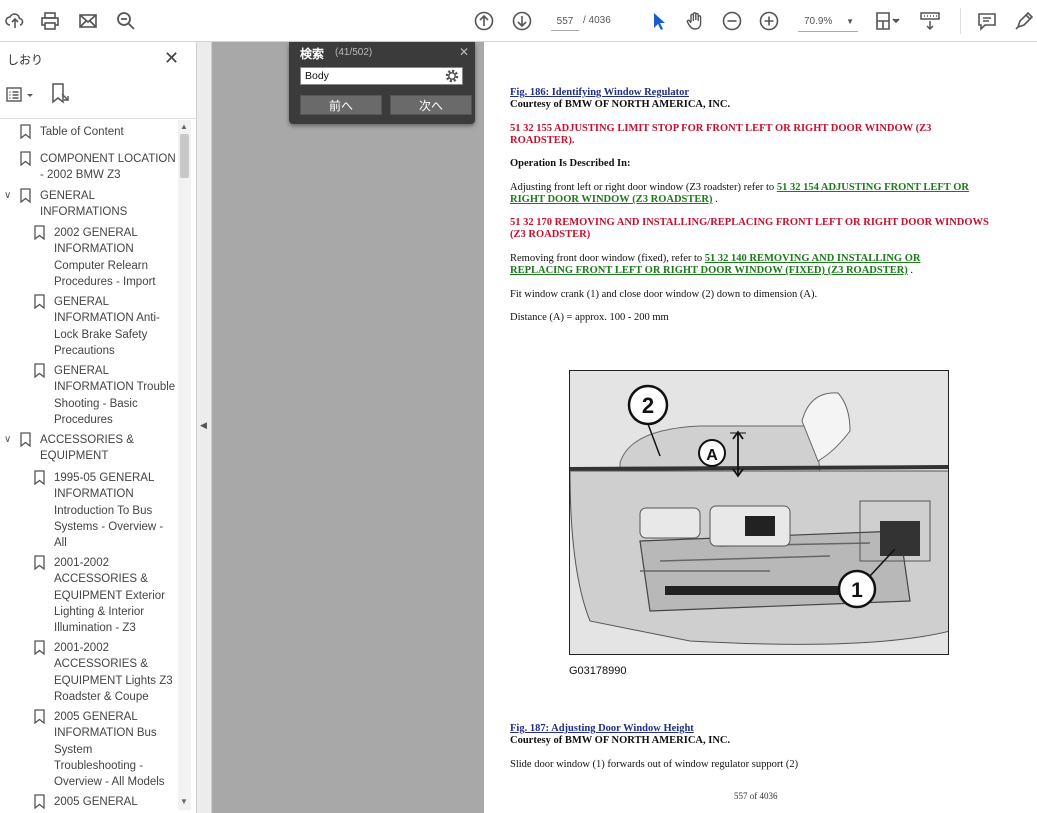 This screenshot has width=1037, height=813. Describe the element at coordinates (658, 21) in the screenshot. I see `select-cursor-icon` at that location.